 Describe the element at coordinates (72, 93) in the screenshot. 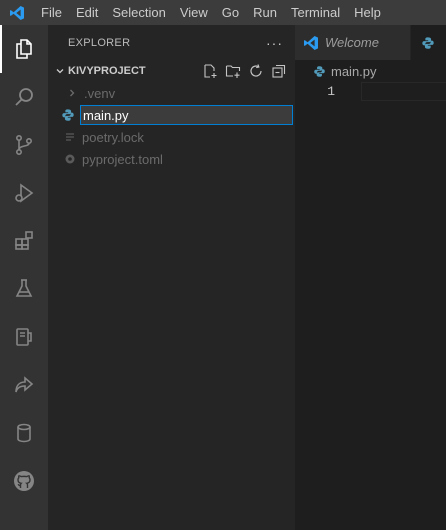

I see `chevron-right-icon` at that location.